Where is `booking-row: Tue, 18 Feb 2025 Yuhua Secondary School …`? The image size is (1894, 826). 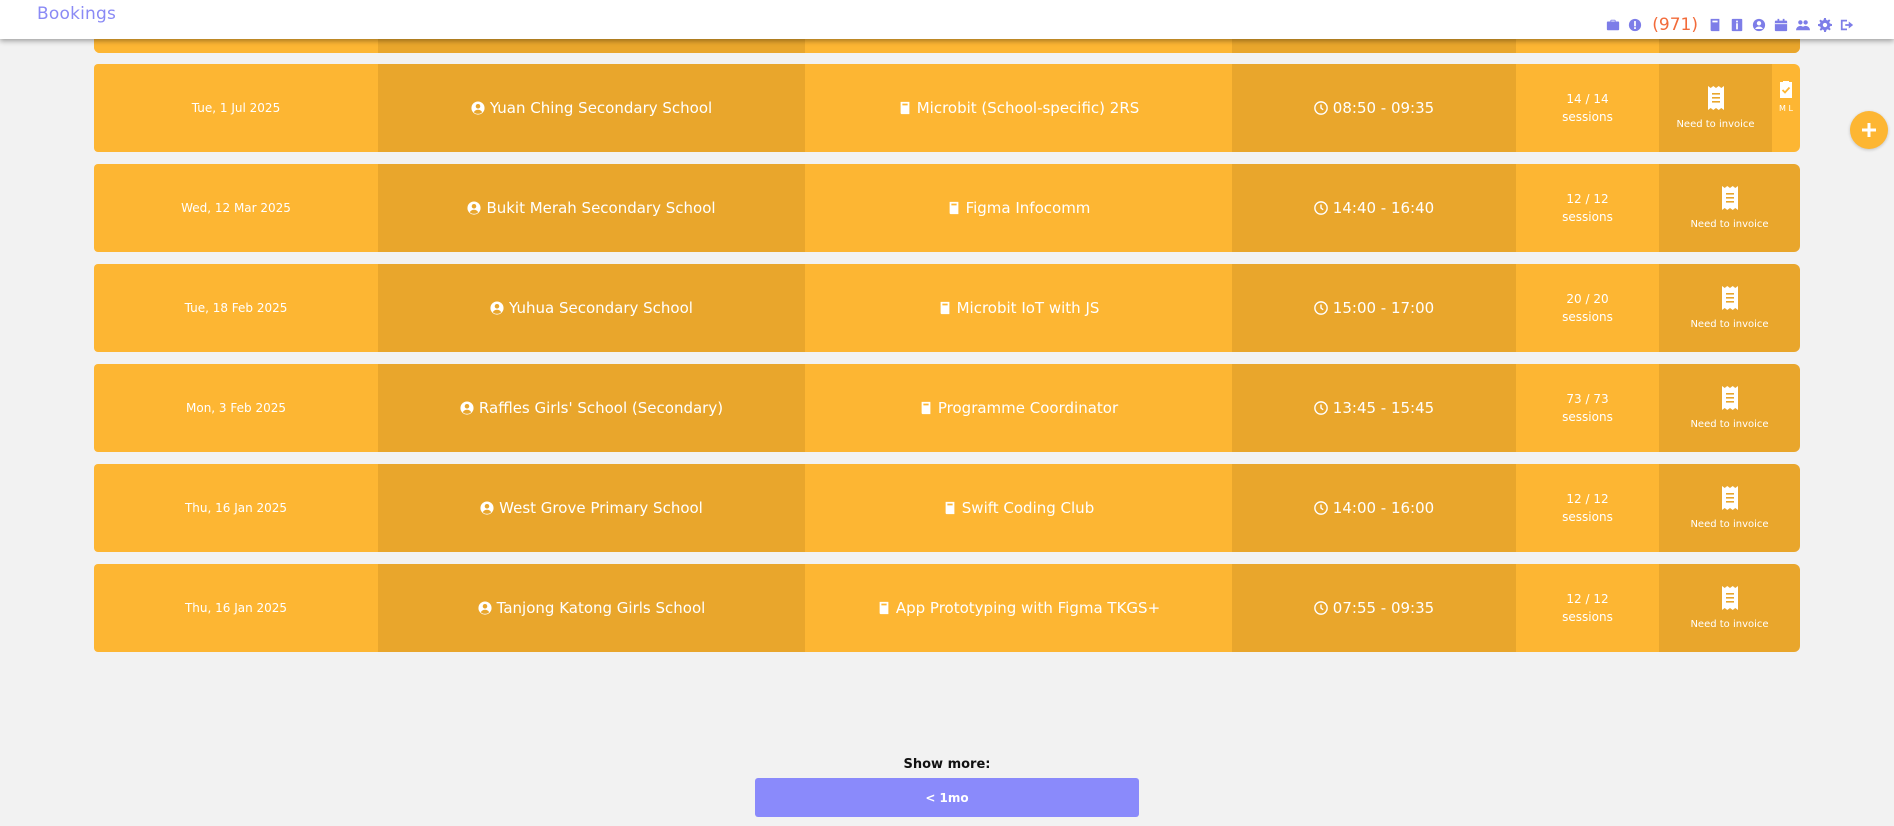
booking-row: Tue, 18 Feb 2025 Yuhua Secondary School … is located at coordinates (947, 308).